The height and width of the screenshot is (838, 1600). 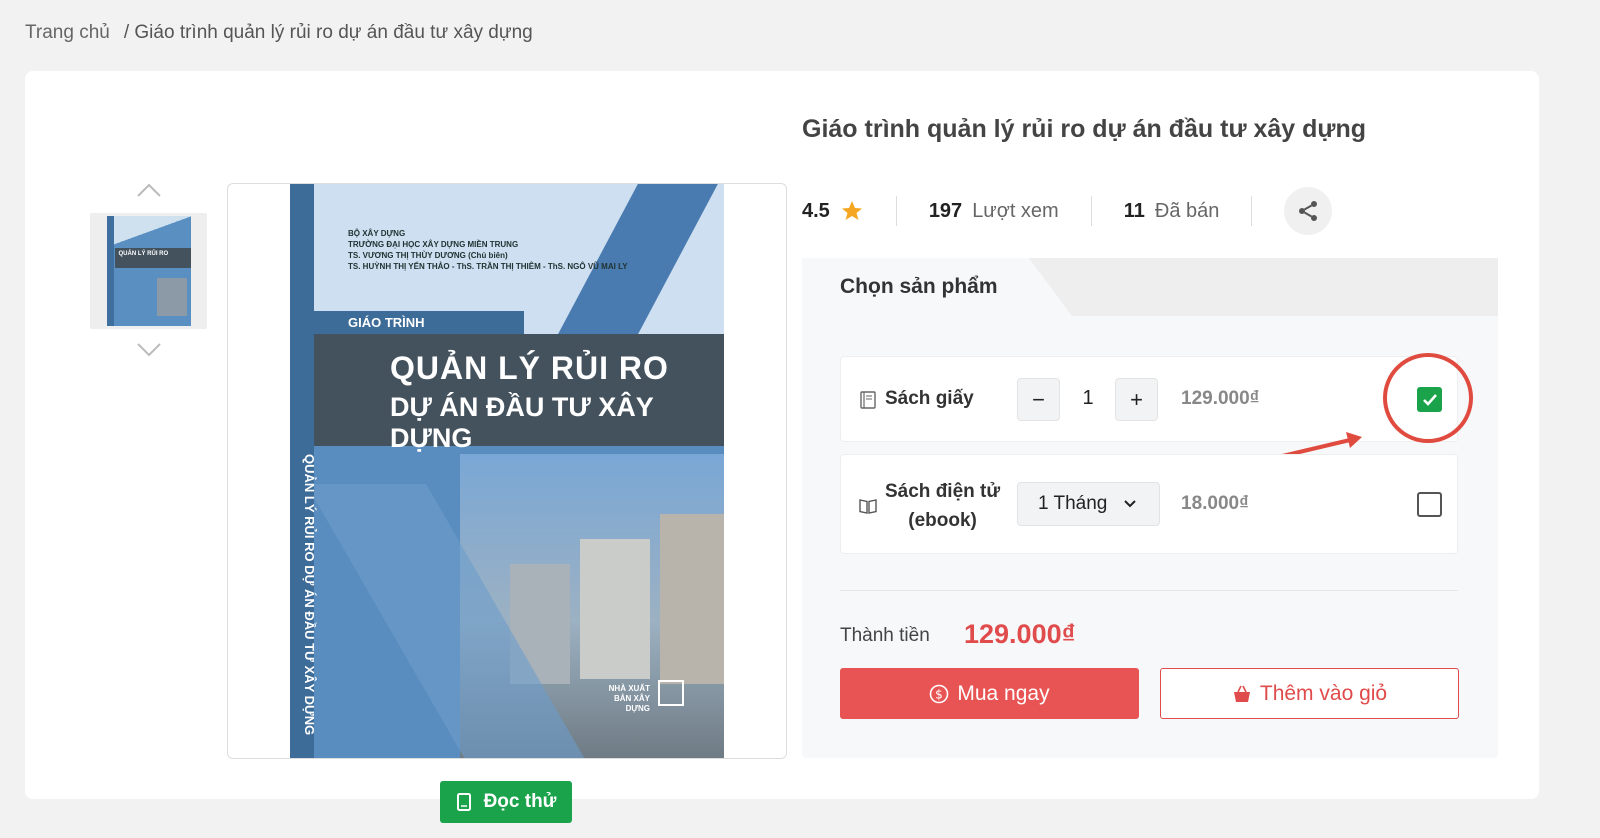 I want to click on rating: 4.5, so click(x=833, y=211).